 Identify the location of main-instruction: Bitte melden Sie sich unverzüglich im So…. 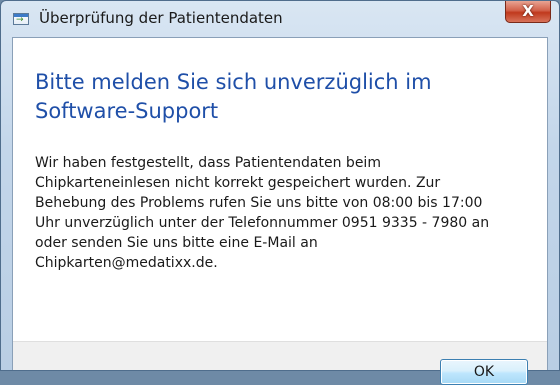
(275, 97).